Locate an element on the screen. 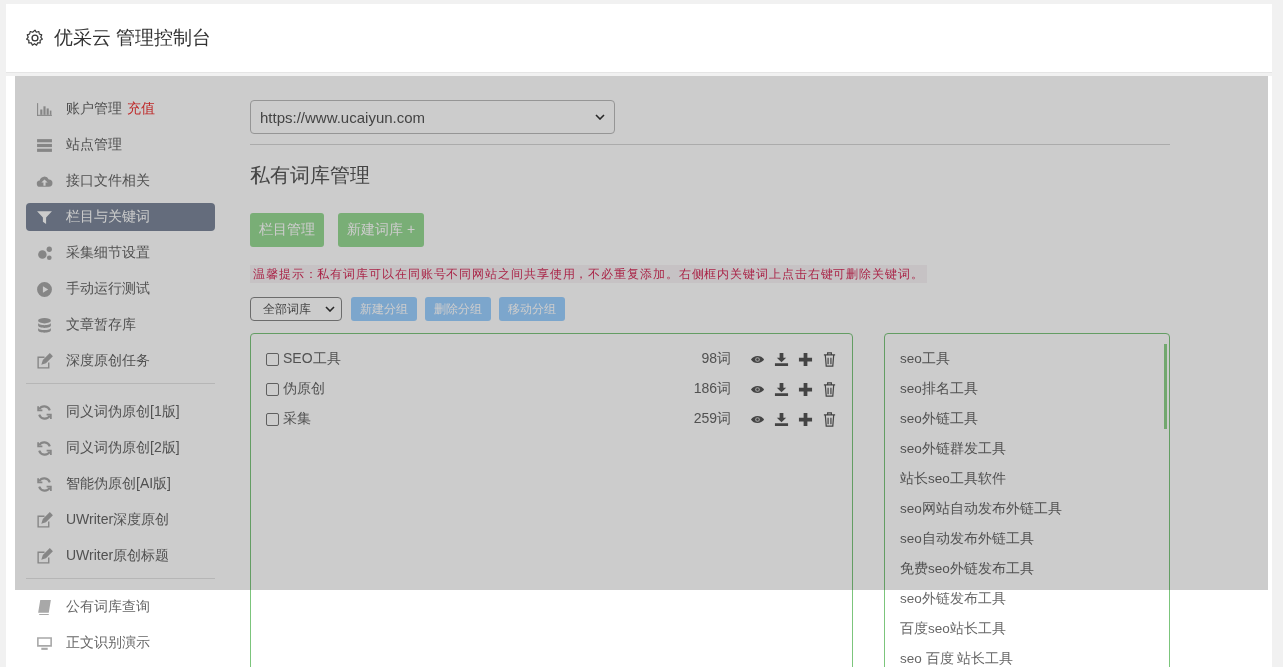 The image size is (1283, 667). chart-icon is located at coordinates (44, 109).